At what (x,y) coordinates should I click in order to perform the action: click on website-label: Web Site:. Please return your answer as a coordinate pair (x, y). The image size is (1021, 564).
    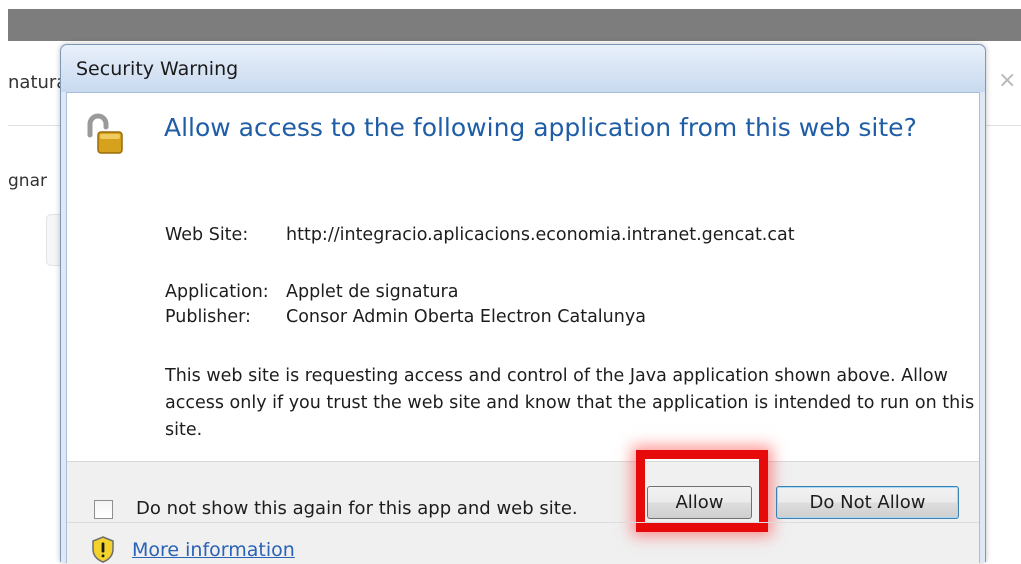
    Looking at the image, I should click on (207, 235).